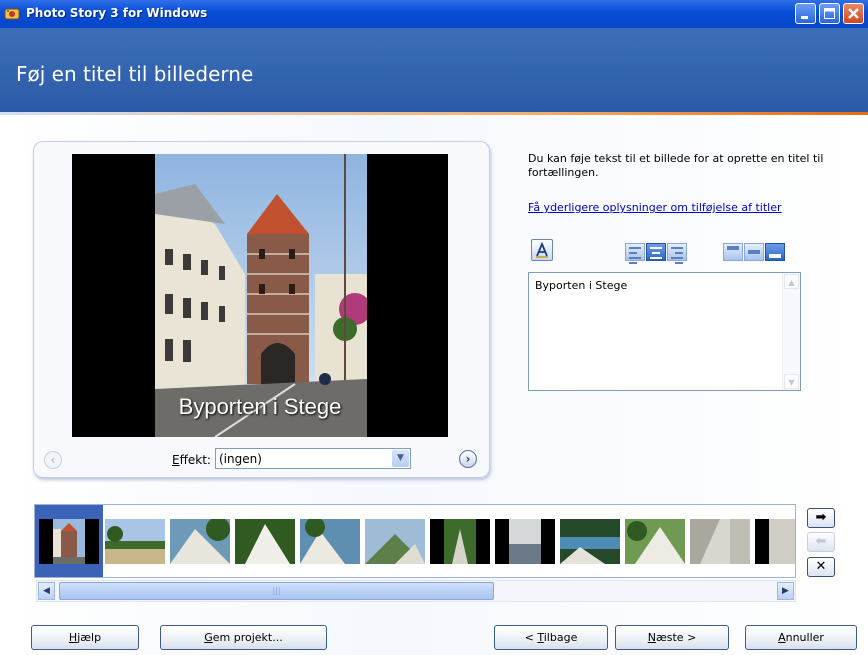  I want to click on chevron-down-icon: ▼, so click(400, 458).